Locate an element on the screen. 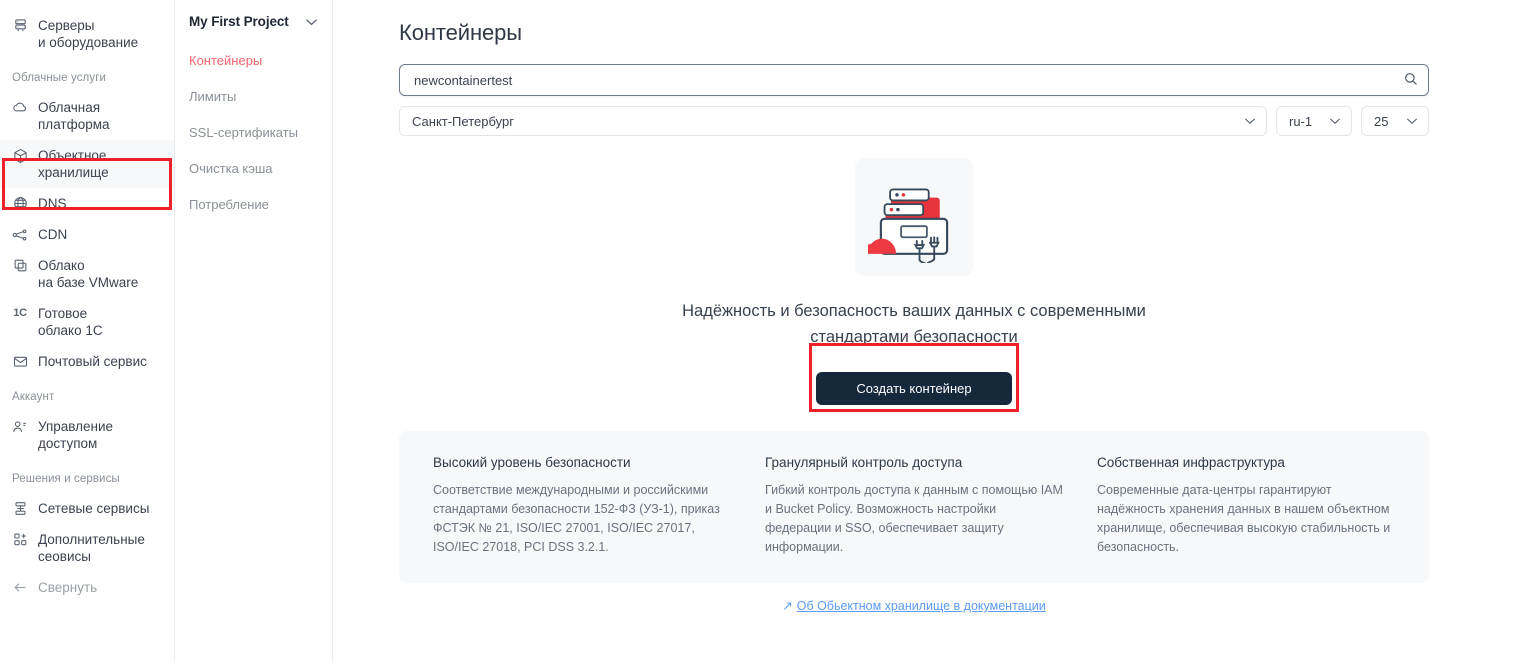  sidebar-collapse-button: Свернуть is located at coordinates (87, 587).